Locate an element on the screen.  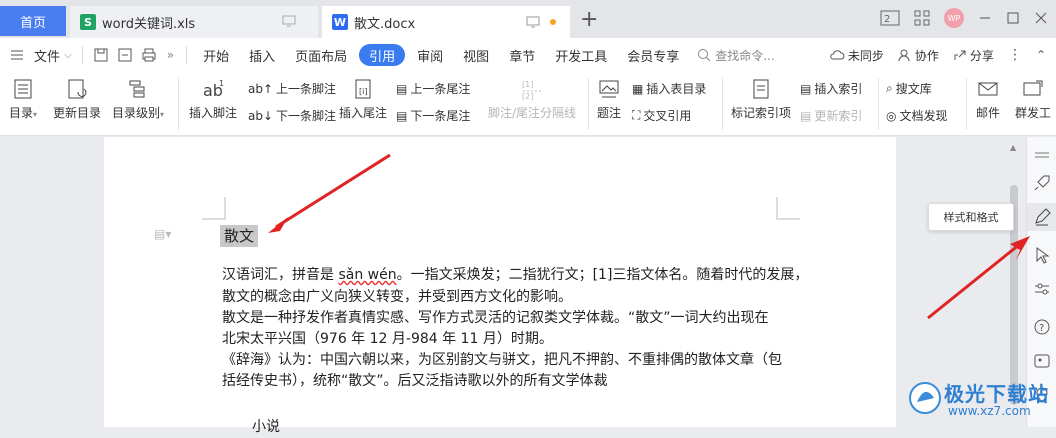
pinyin-text: sǎn wén is located at coordinates (367, 275).